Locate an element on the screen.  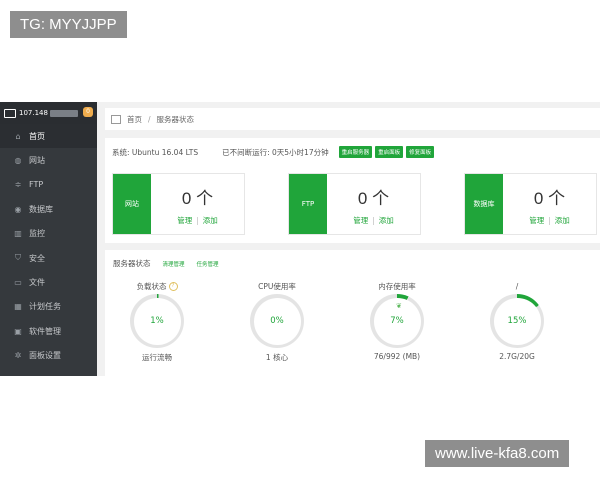
stat-label: 数据库 is located at coordinates (484, 204).